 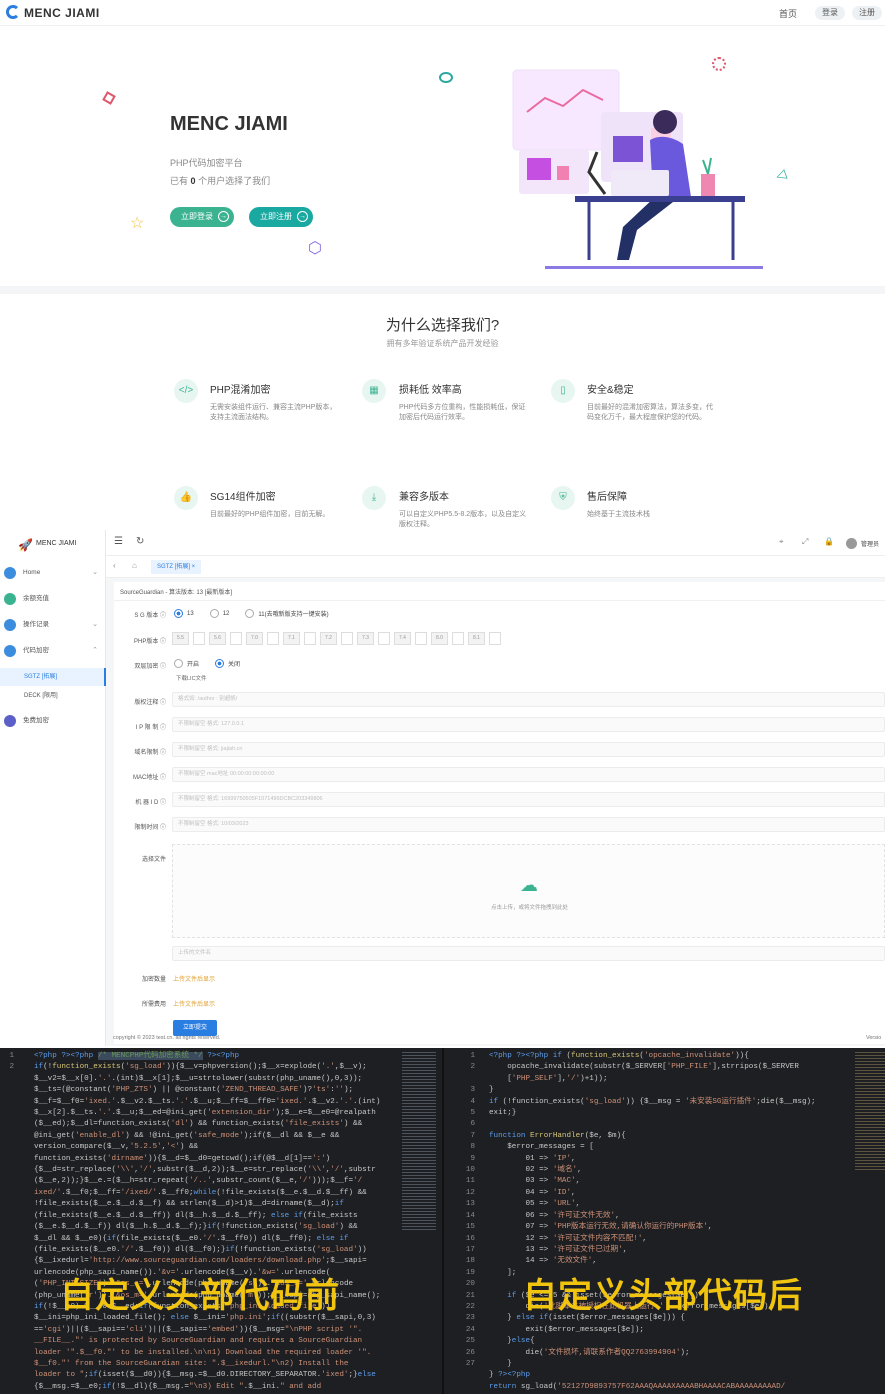 I want to click on hero-register-button: 立即注册 →, so click(x=281, y=217).